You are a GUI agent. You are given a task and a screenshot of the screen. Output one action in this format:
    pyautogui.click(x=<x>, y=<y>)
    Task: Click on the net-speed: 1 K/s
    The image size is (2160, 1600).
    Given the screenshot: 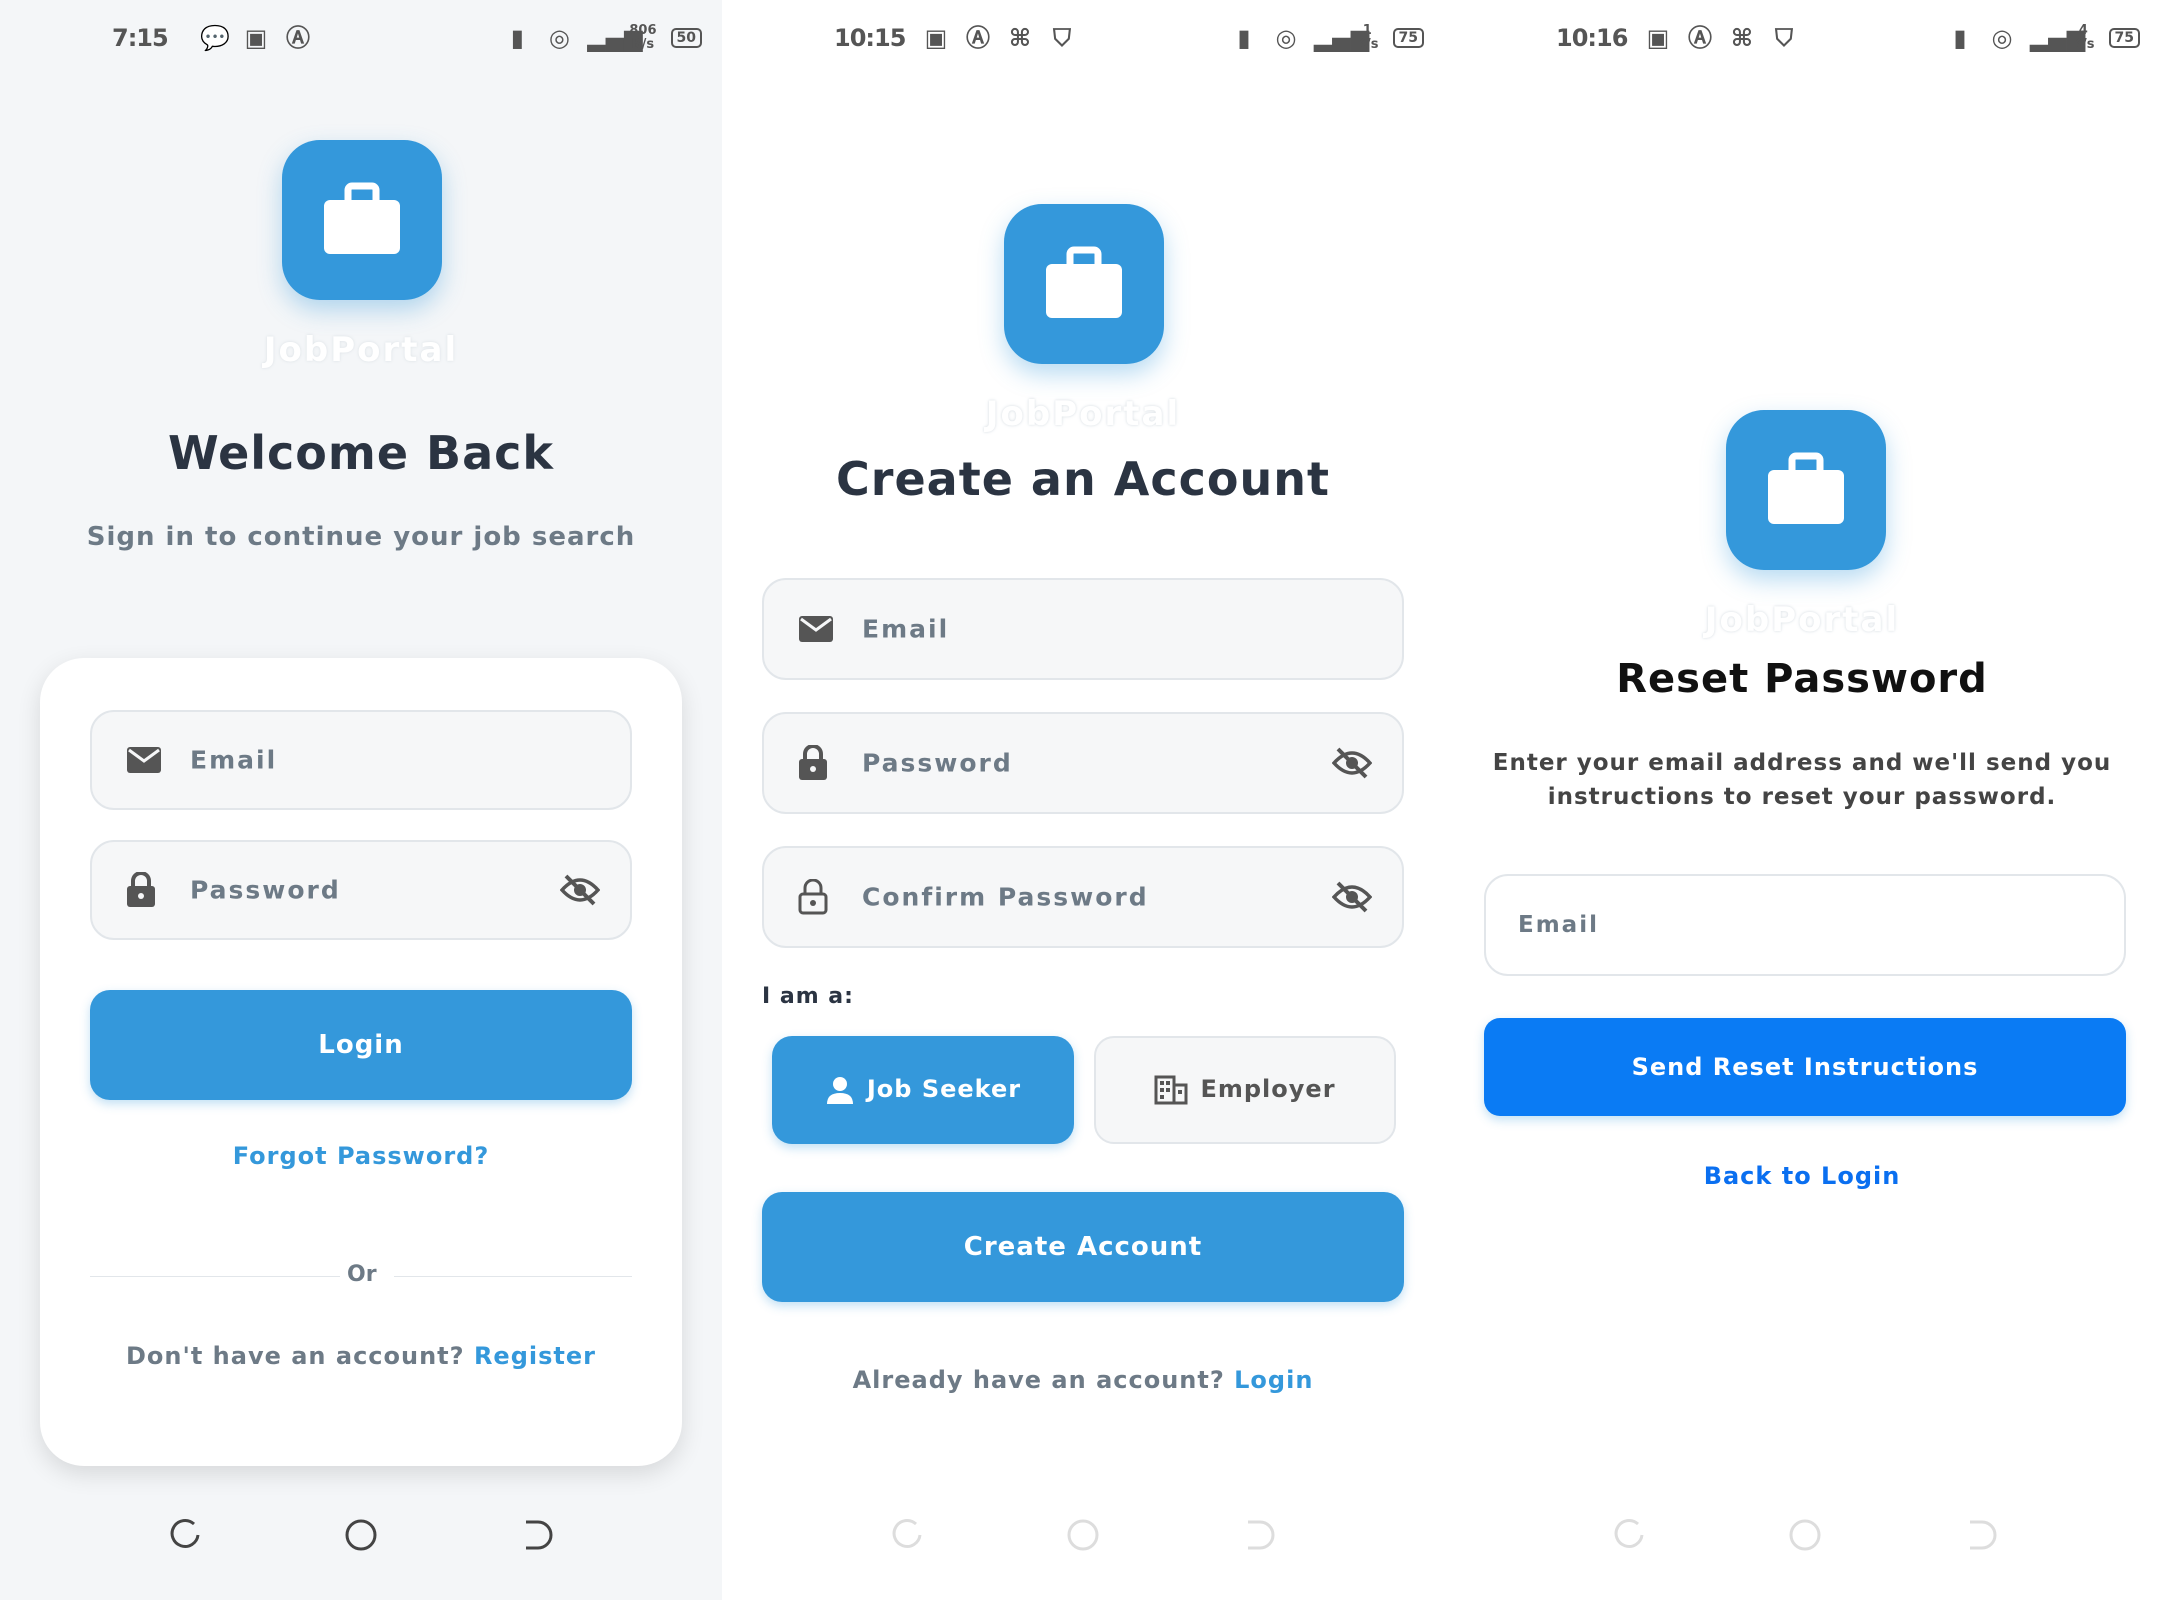 What is the action you would take?
    pyautogui.click(x=1367, y=37)
    